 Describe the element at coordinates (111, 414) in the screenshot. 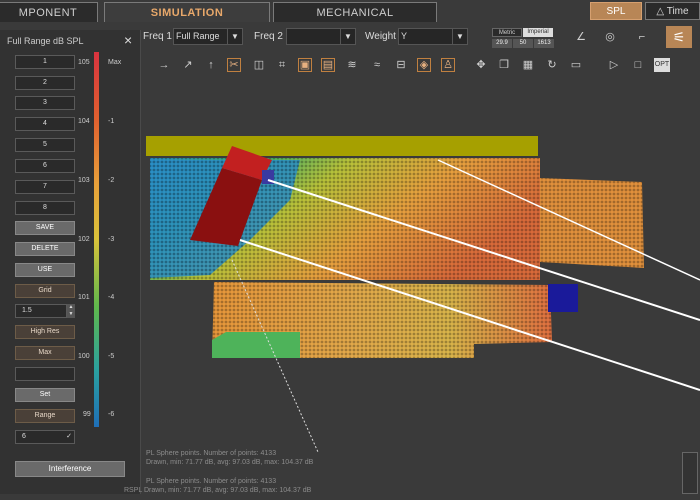

I see `scale-label-rel: -6` at that location.